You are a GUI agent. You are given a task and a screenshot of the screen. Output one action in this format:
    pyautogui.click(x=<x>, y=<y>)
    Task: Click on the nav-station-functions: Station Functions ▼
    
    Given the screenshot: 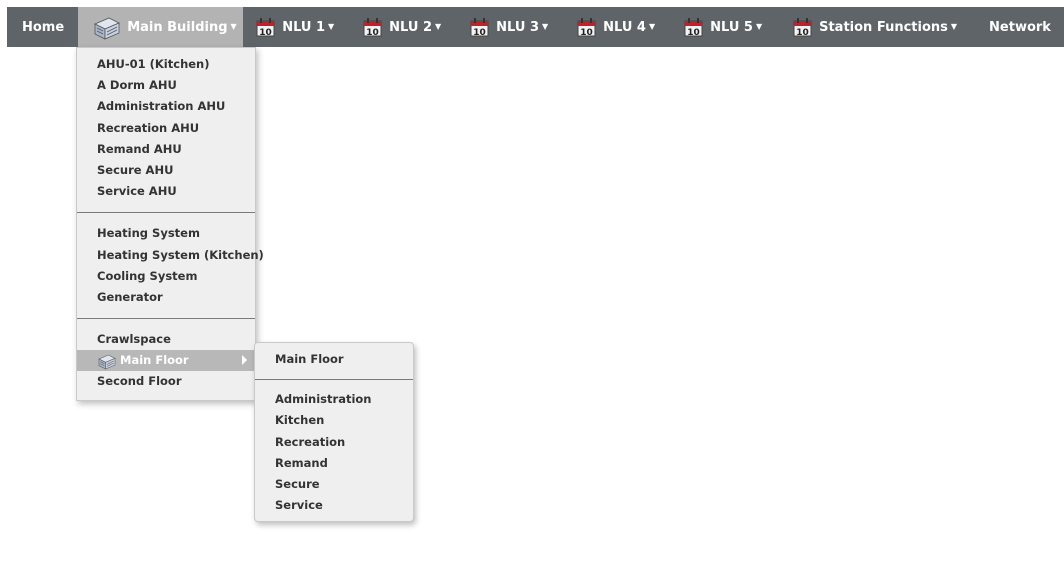 What is the action you would take?
    pyautogui.click(x=869, y=27)
    